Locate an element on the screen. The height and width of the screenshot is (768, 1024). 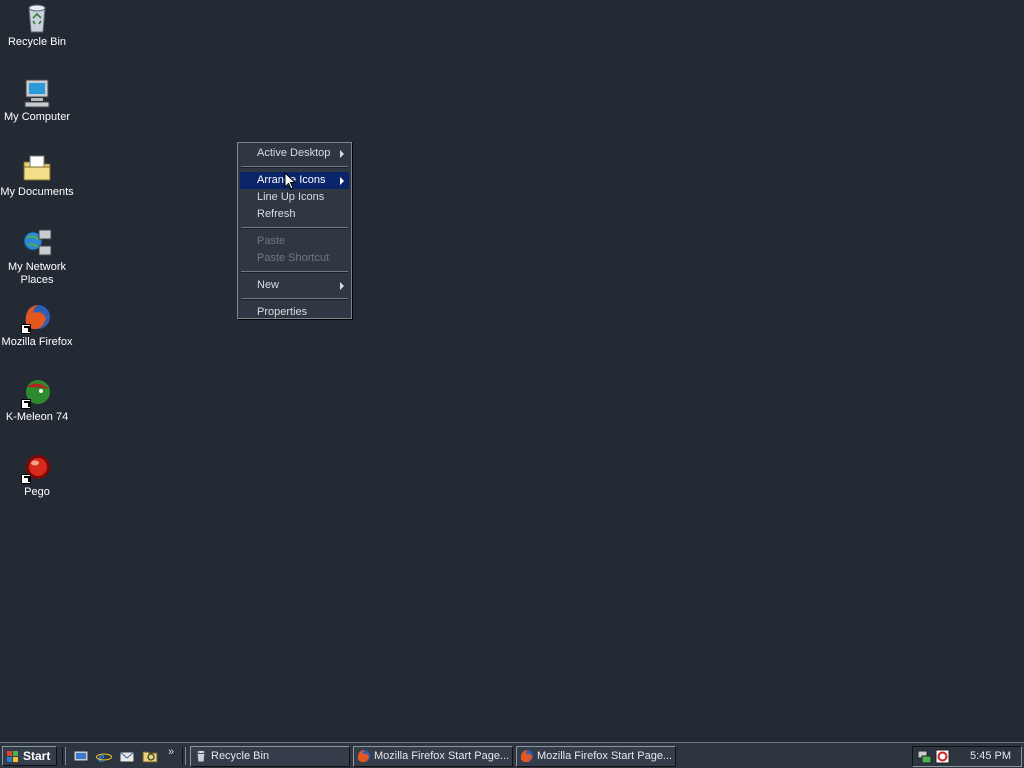
desktop-icon-label: My Documents is located at coordinates (37, 192).